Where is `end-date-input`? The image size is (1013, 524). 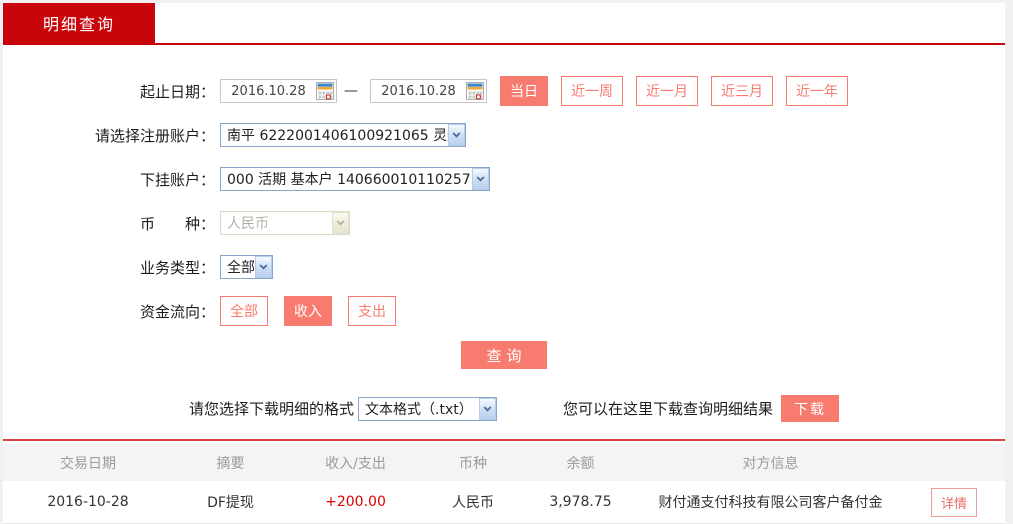
end-date-input is located at coordinates (418, 91).